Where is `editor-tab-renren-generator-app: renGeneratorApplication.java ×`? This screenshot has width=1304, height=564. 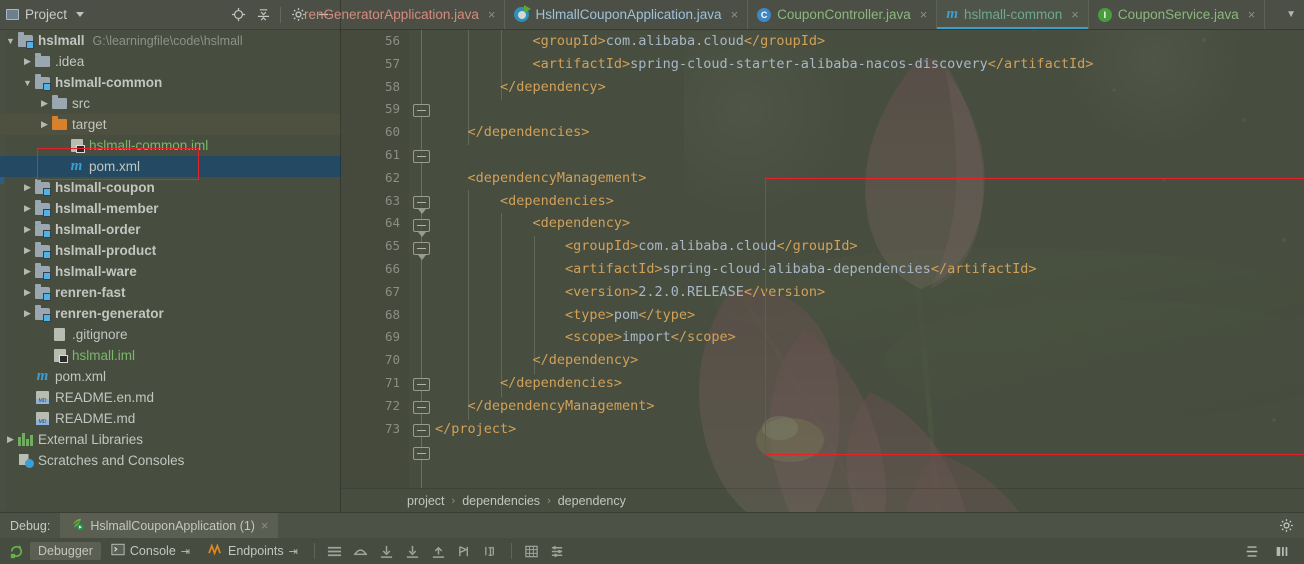
editor-tab-renren-generator-app: renGeneratorApplication.java × is located at coordinates (400, 14).